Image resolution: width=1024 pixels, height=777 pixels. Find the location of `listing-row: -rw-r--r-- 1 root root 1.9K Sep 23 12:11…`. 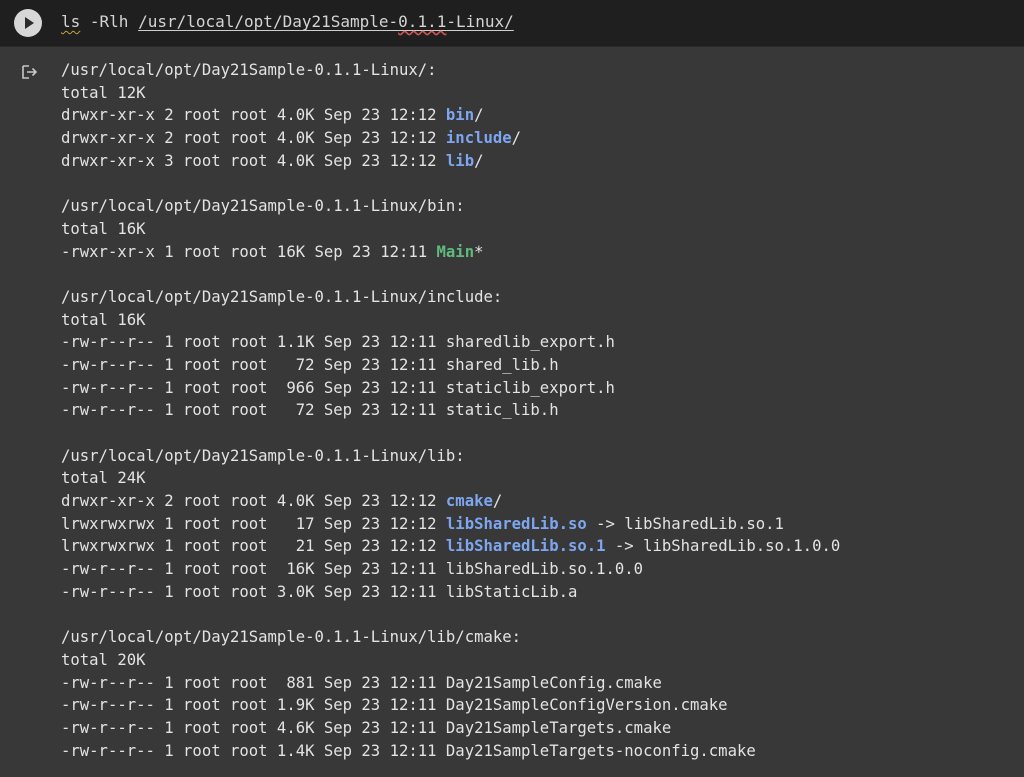

listing-row: -rw-r--r-- 1 root root 1.9K Sep 23 12:11… is located at coordinates (394, 705).